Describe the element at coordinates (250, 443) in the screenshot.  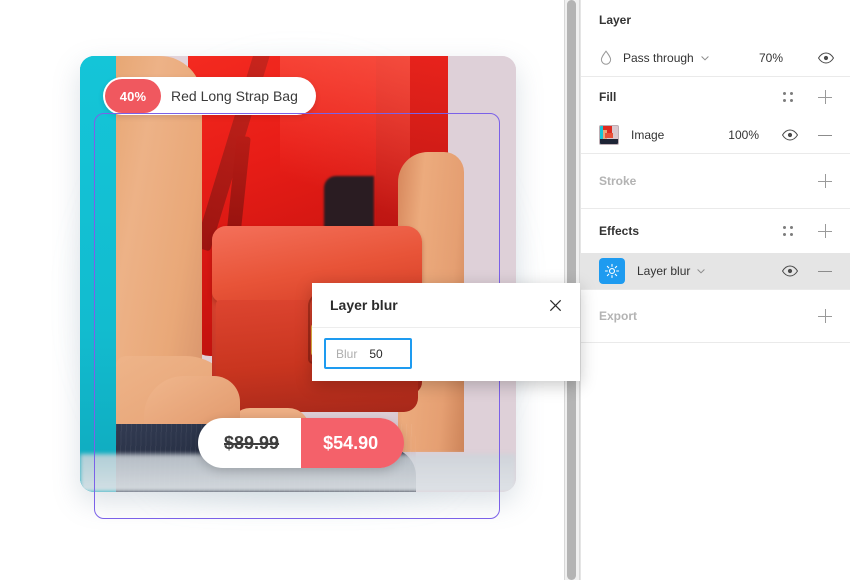
I see `price-original: $89.99` at that location.